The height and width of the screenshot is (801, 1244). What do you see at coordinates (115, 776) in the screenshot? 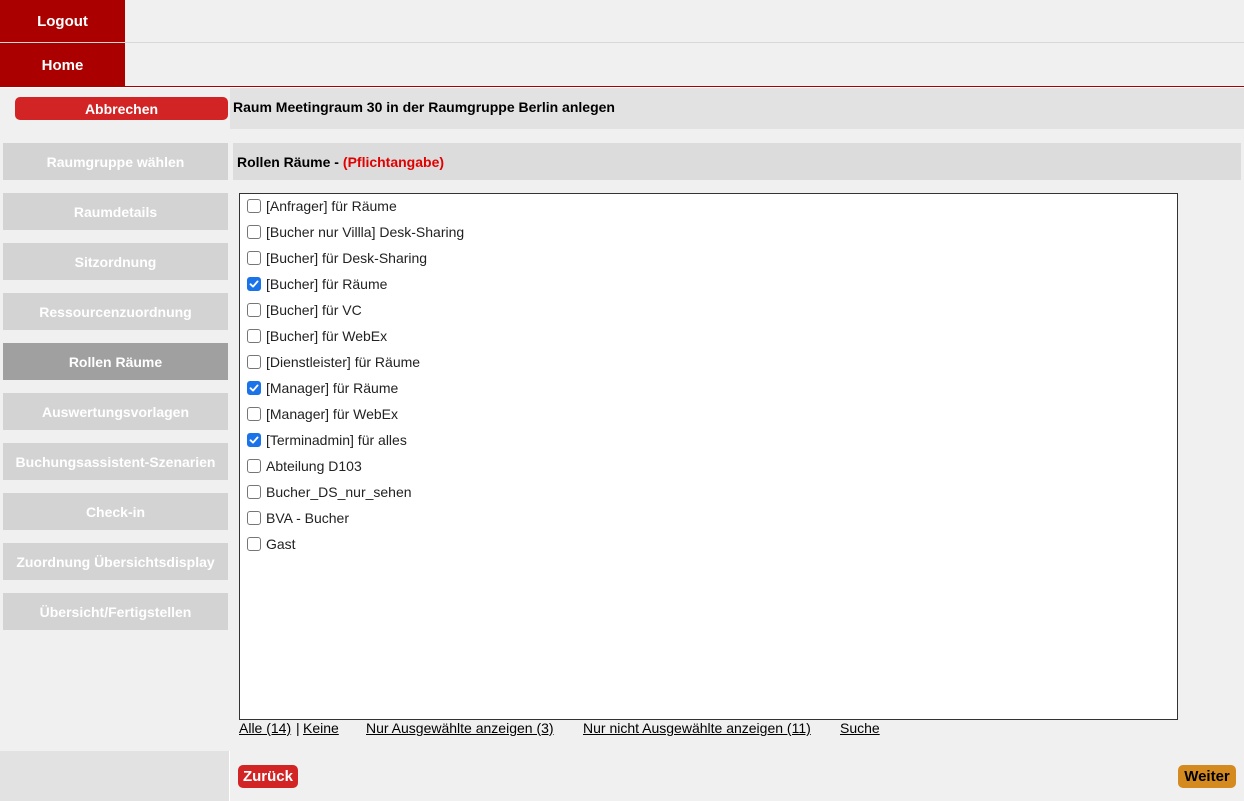
I see `footer-left` at bounding box center [115, 776].